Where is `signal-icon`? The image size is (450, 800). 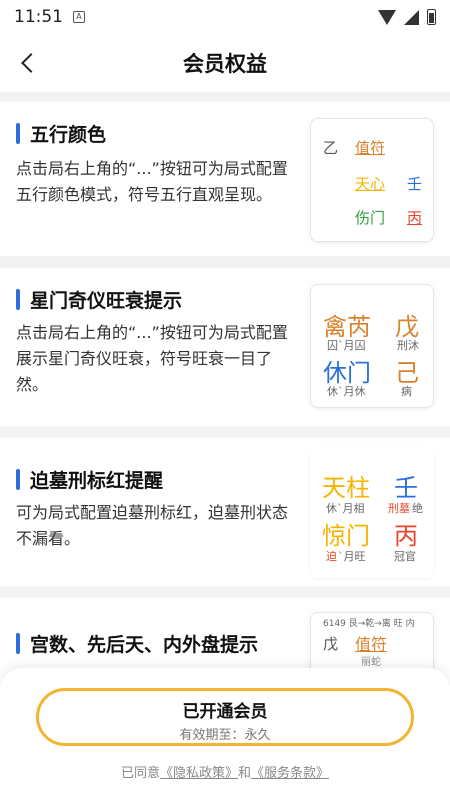
signal-icon is located at coordinates (411, 17).